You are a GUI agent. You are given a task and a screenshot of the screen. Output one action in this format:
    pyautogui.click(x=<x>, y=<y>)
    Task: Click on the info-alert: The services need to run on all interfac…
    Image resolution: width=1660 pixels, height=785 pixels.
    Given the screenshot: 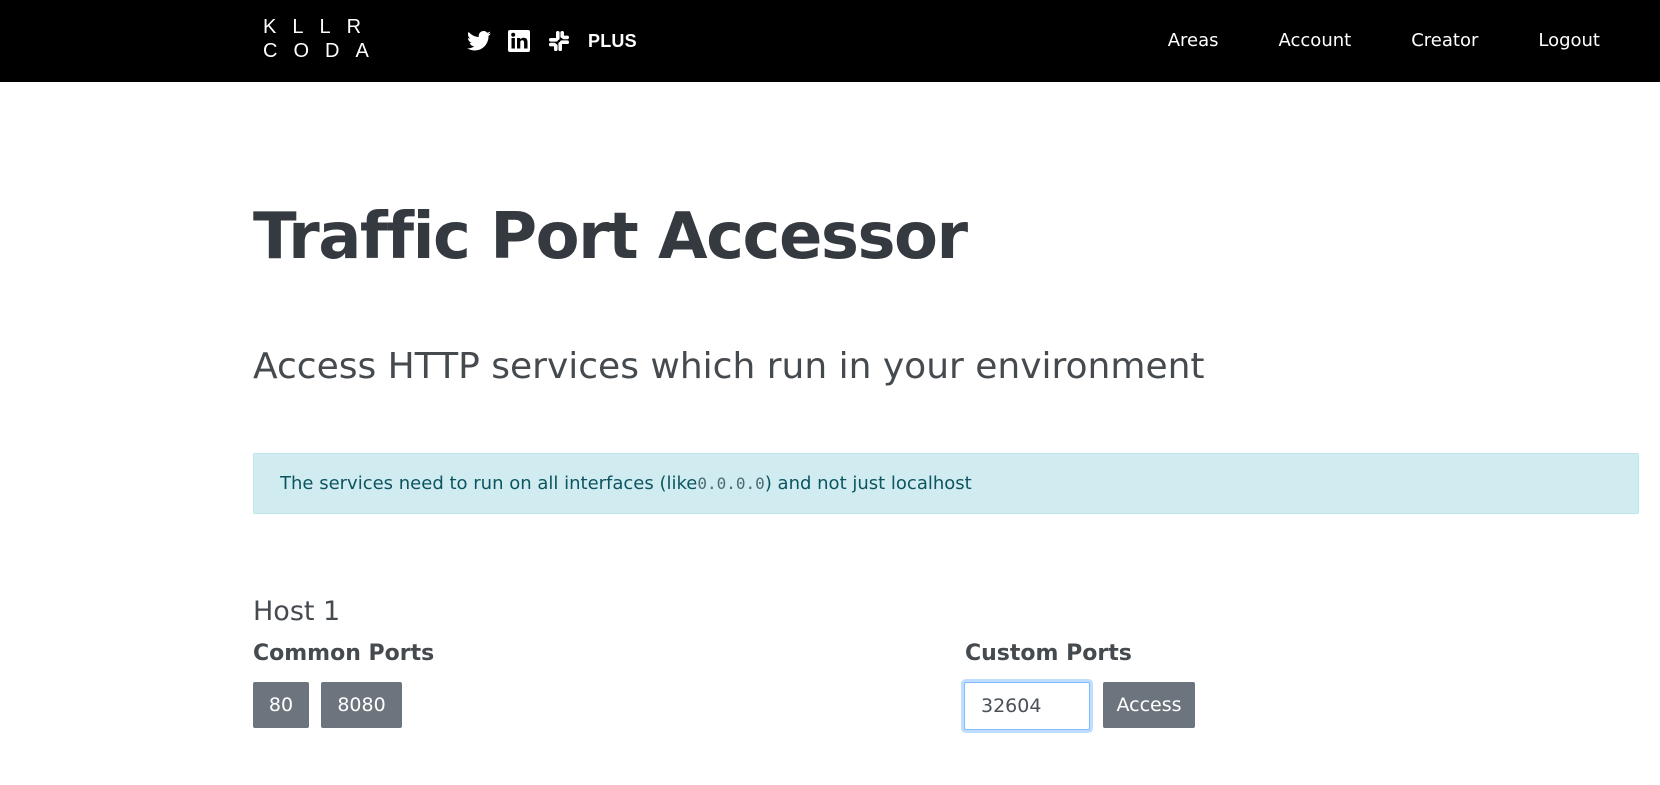 What is the action you would take?
    pyautogui.click(x=946, y=483)
    